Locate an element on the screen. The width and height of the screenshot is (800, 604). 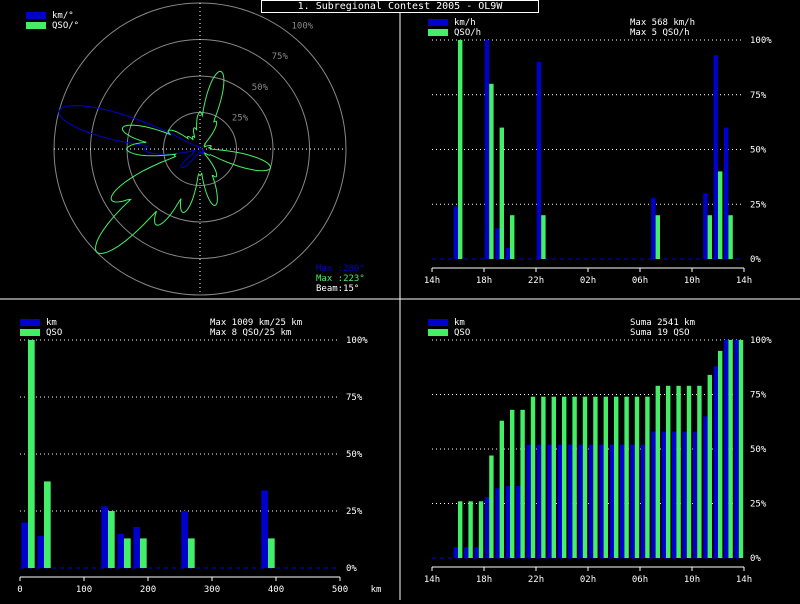
y-tick-2-0: 0% is located at coordinates (351, 569).